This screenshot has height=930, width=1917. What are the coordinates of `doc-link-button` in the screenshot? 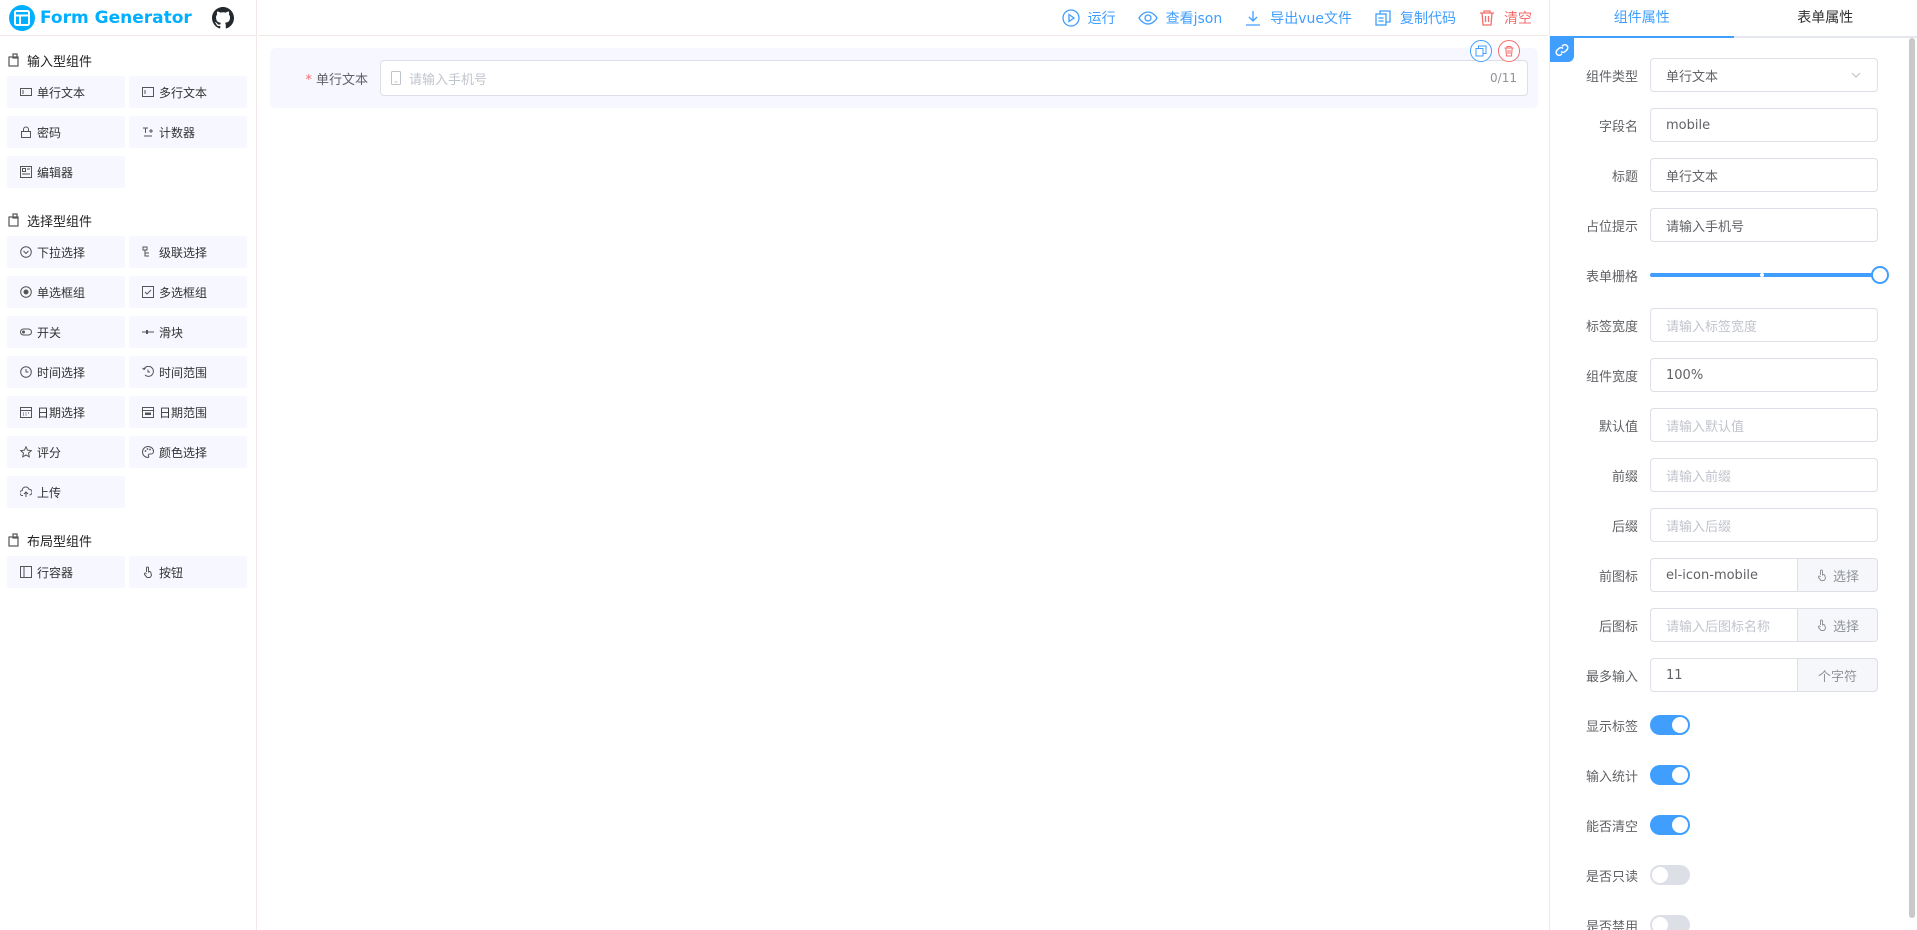 It's located at (1562, 50).